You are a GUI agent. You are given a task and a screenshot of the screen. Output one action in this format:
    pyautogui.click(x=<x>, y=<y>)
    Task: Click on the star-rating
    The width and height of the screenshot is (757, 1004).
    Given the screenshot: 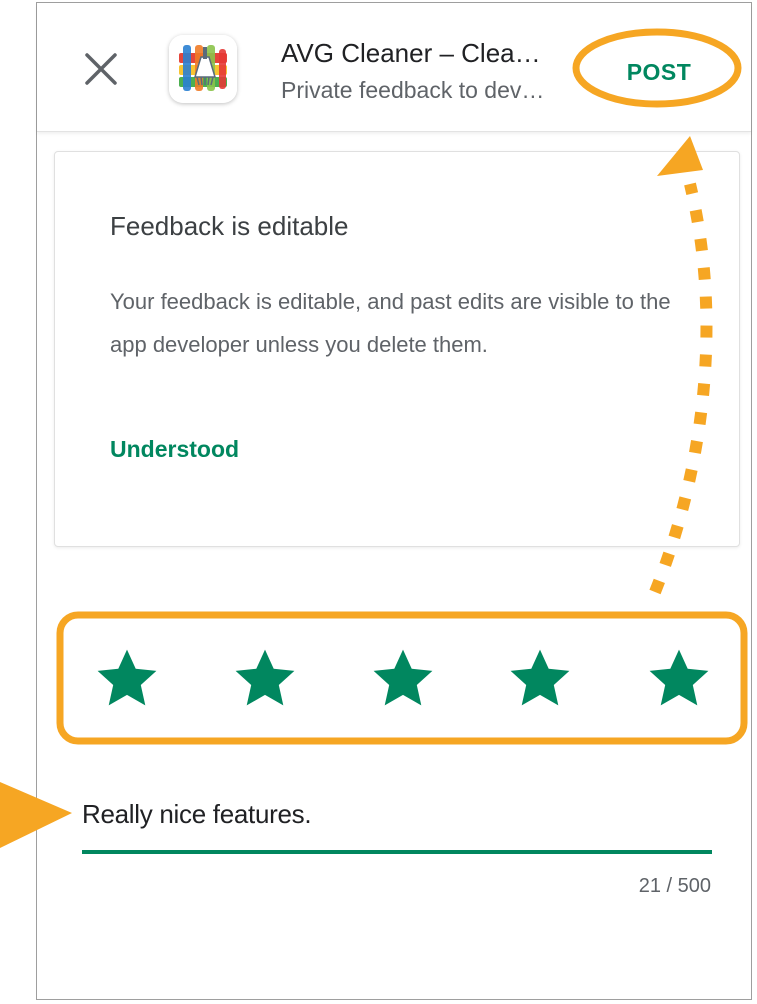 What is the action you would take?
    pyautogui.click(x=402, y=683)
    